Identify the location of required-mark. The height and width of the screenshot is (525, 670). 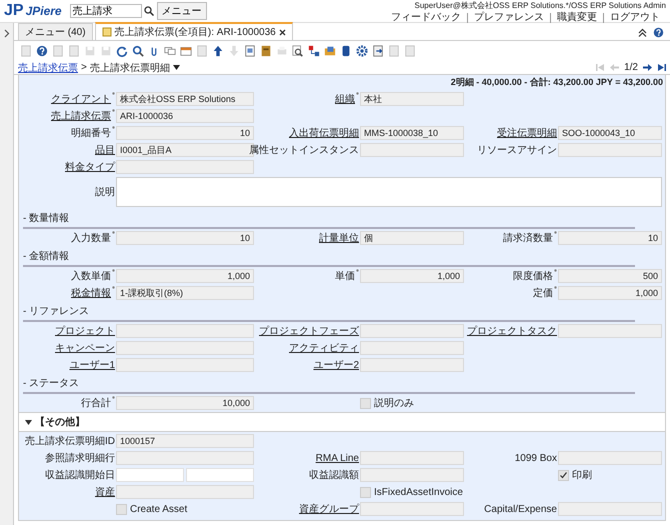
(555, 270).